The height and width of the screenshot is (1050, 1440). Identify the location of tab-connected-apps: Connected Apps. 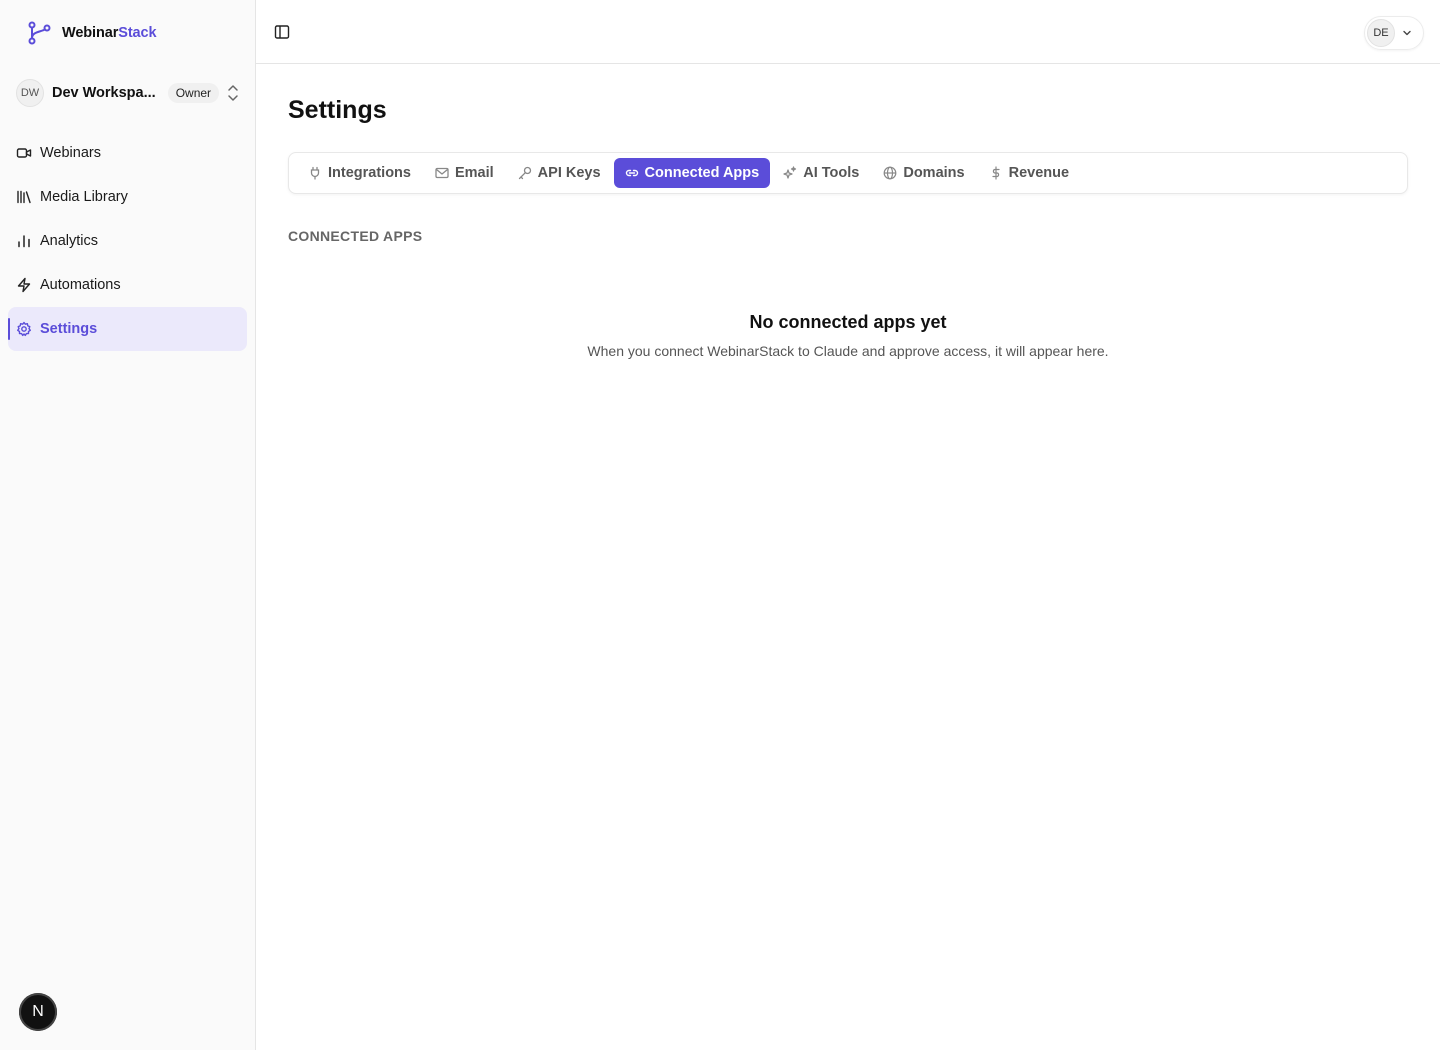
(692, 173).